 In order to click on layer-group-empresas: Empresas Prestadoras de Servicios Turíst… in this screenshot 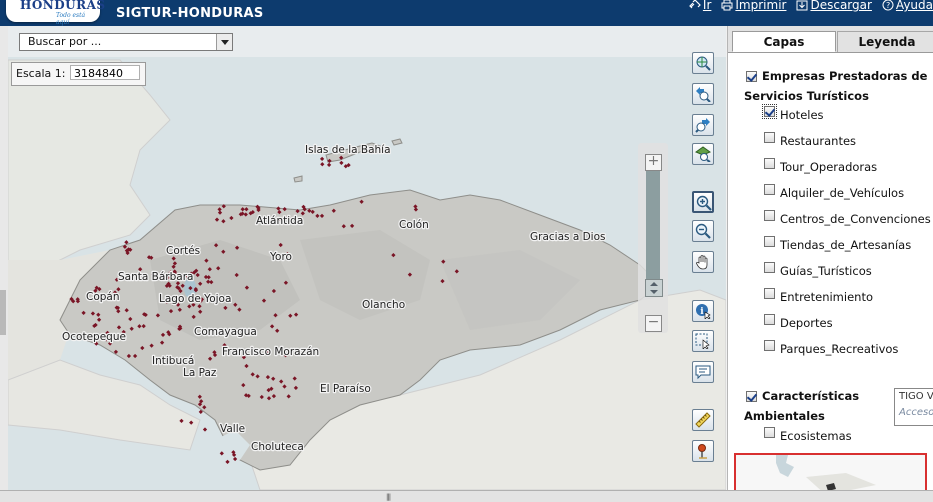, I will do `click(838, 86)`.